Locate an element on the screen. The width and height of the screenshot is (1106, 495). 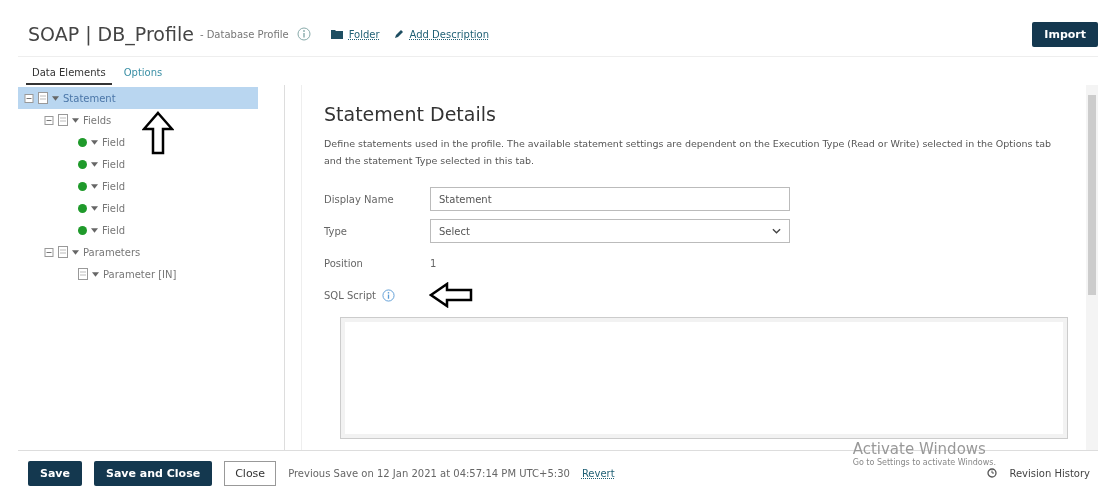
history-icon is located at coordinates (992, 473).